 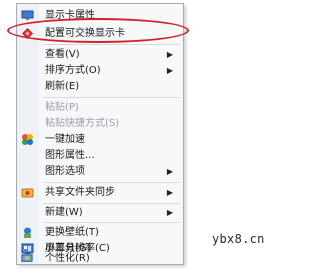 What do you see at coordinates (27, 139) in the screenshot?
I see `speedup-icon` at bounding box center [27, 139].